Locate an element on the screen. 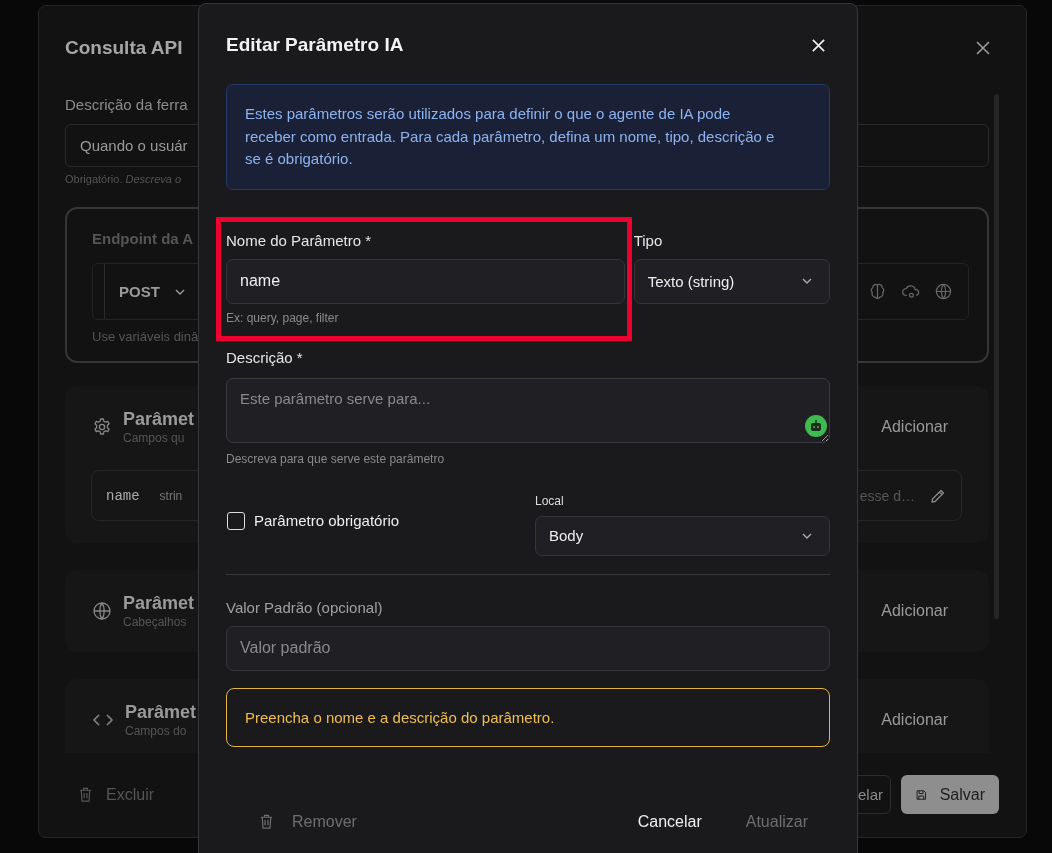  checkbox-label: Parâmetro obrigatório is located at coordinates (327, 520).